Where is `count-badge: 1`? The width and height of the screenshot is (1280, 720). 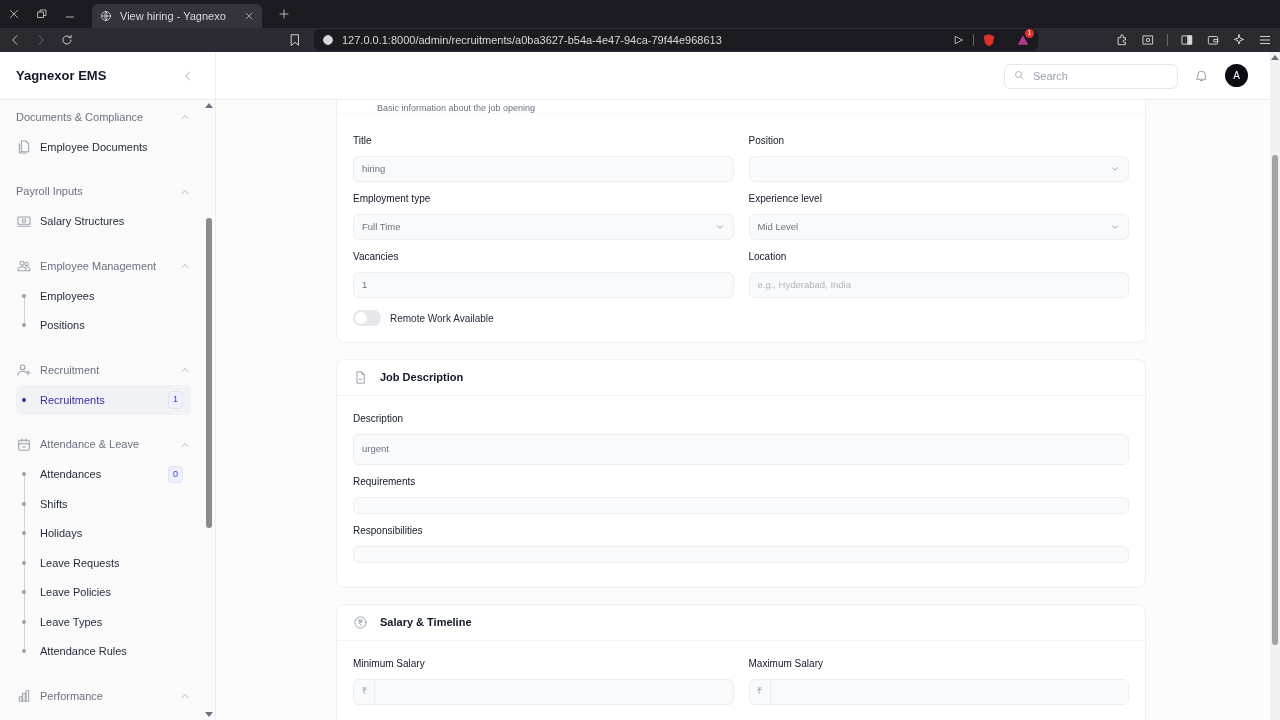
count-badge: 1 is located at coordinates (175, 400).